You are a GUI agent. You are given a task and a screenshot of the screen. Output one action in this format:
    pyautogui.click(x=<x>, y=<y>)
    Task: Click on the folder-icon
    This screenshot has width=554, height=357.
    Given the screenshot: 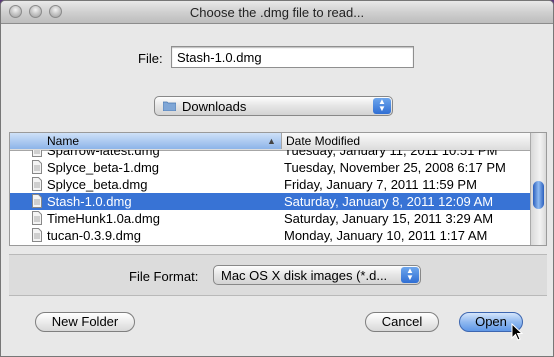 What is the action you would take?
    pyautogui.click(x=169, y=106)
    